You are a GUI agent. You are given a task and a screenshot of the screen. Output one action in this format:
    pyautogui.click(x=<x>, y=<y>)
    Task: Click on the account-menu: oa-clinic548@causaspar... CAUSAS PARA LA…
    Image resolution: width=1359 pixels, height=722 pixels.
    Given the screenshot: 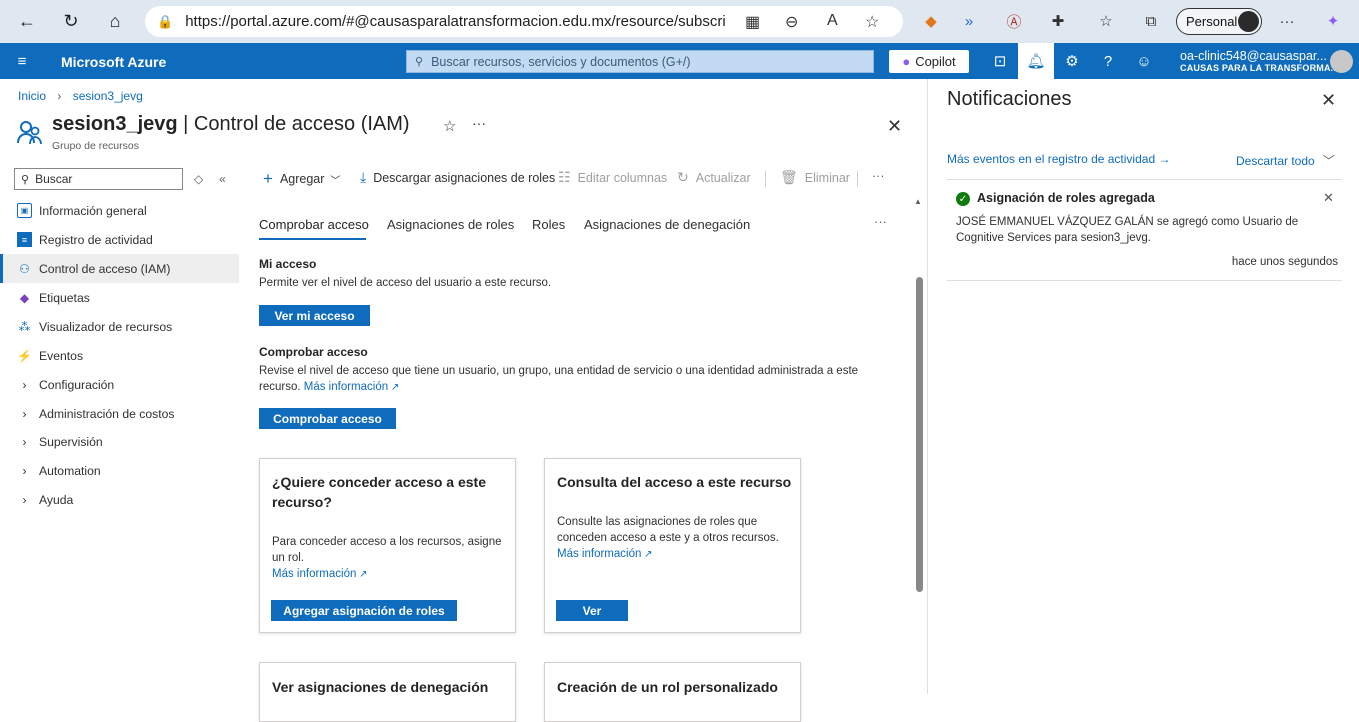 What is the action you would take?
    pyautogui.click(x=1259, y=61)
    